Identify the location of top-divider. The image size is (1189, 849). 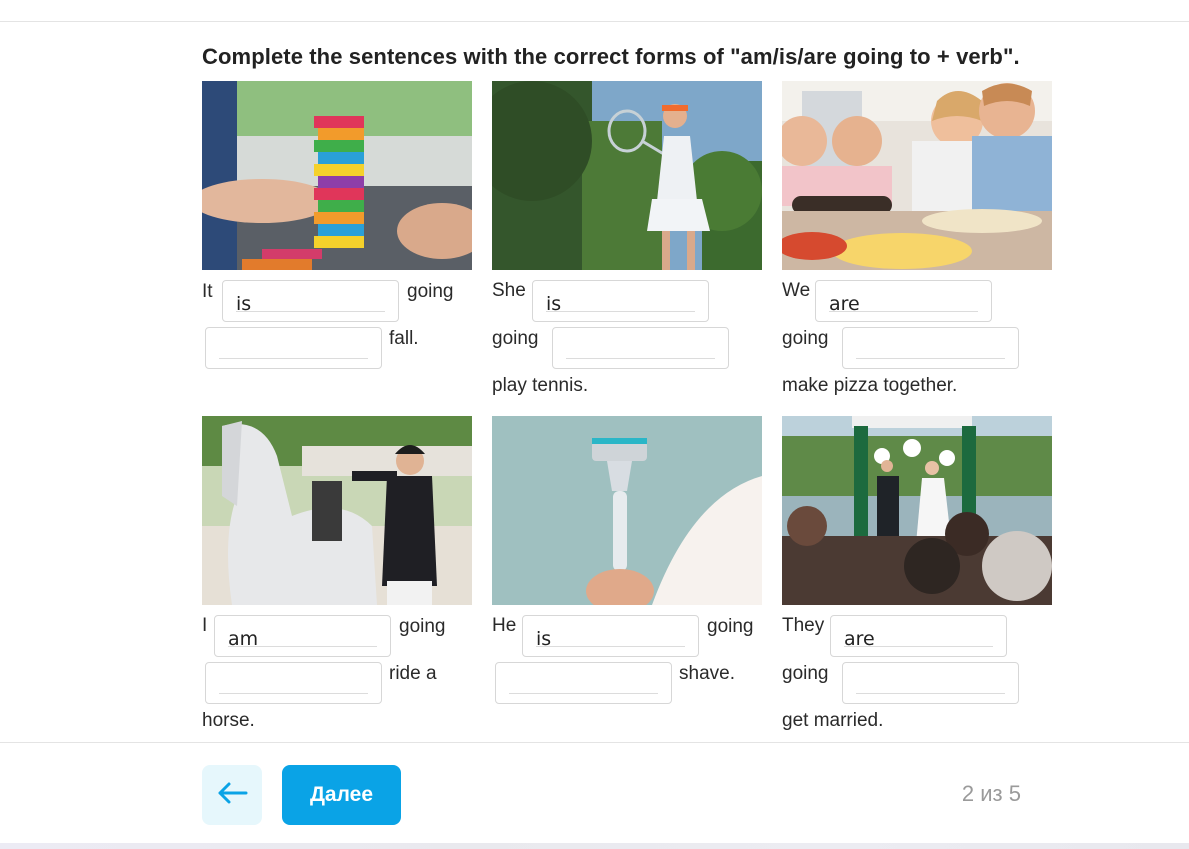
(594, 21).